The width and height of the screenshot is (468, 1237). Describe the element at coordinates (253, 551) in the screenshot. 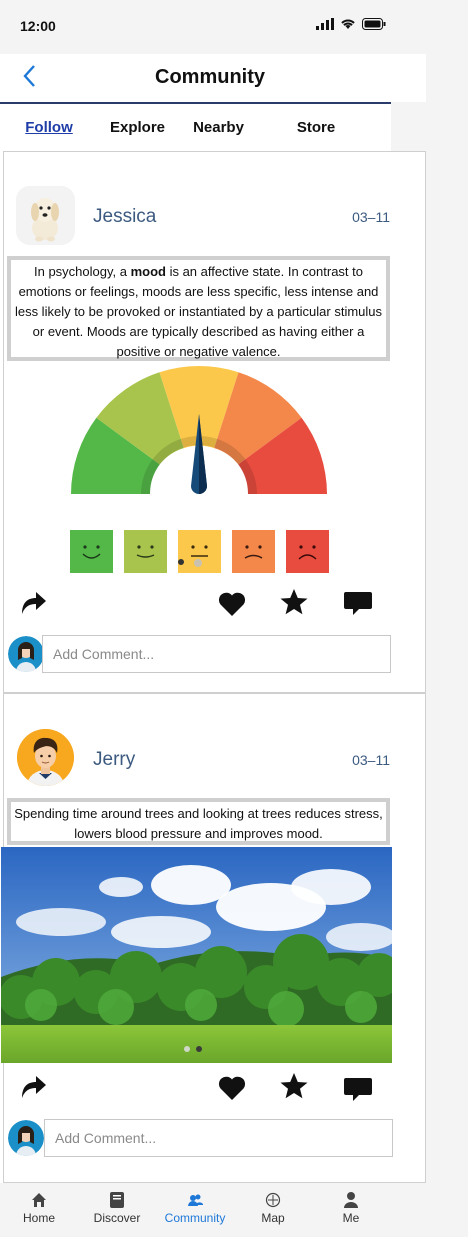

I see `sad-face-icon` at that location.